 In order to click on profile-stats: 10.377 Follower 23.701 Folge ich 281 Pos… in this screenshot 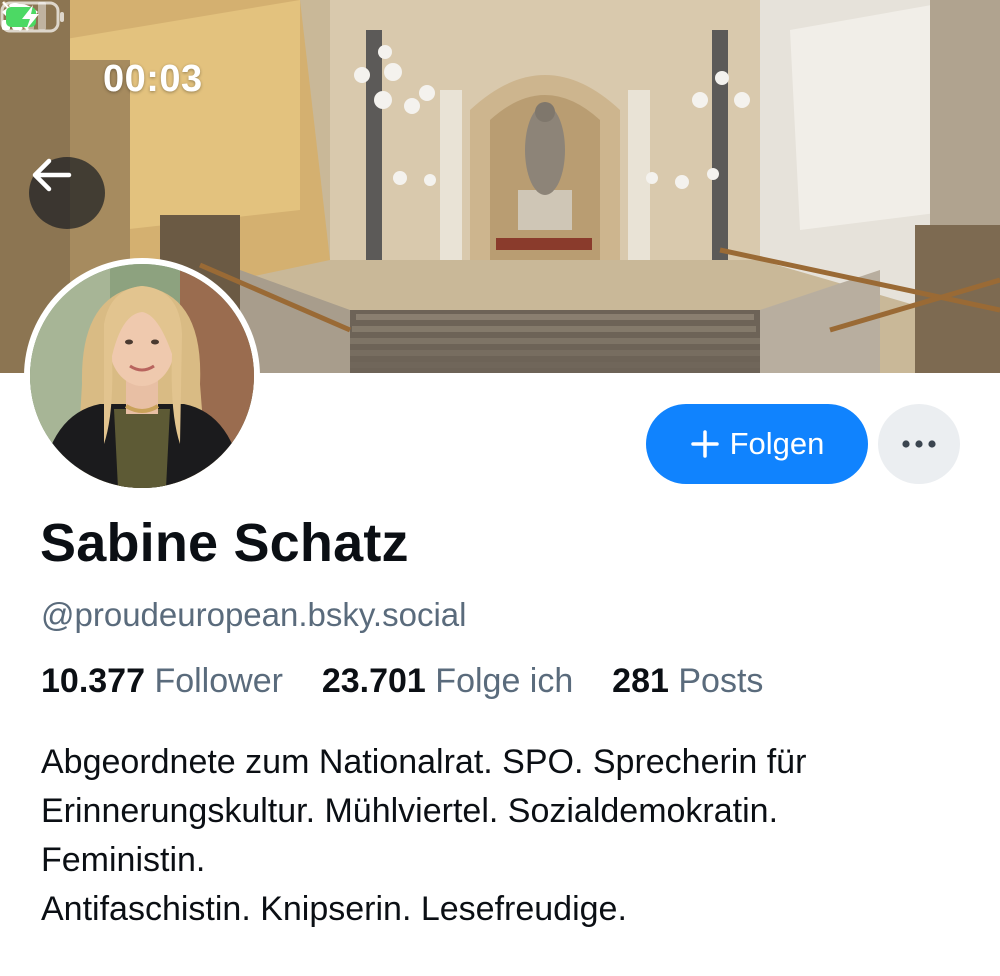, I will do `click(402, 681)`.